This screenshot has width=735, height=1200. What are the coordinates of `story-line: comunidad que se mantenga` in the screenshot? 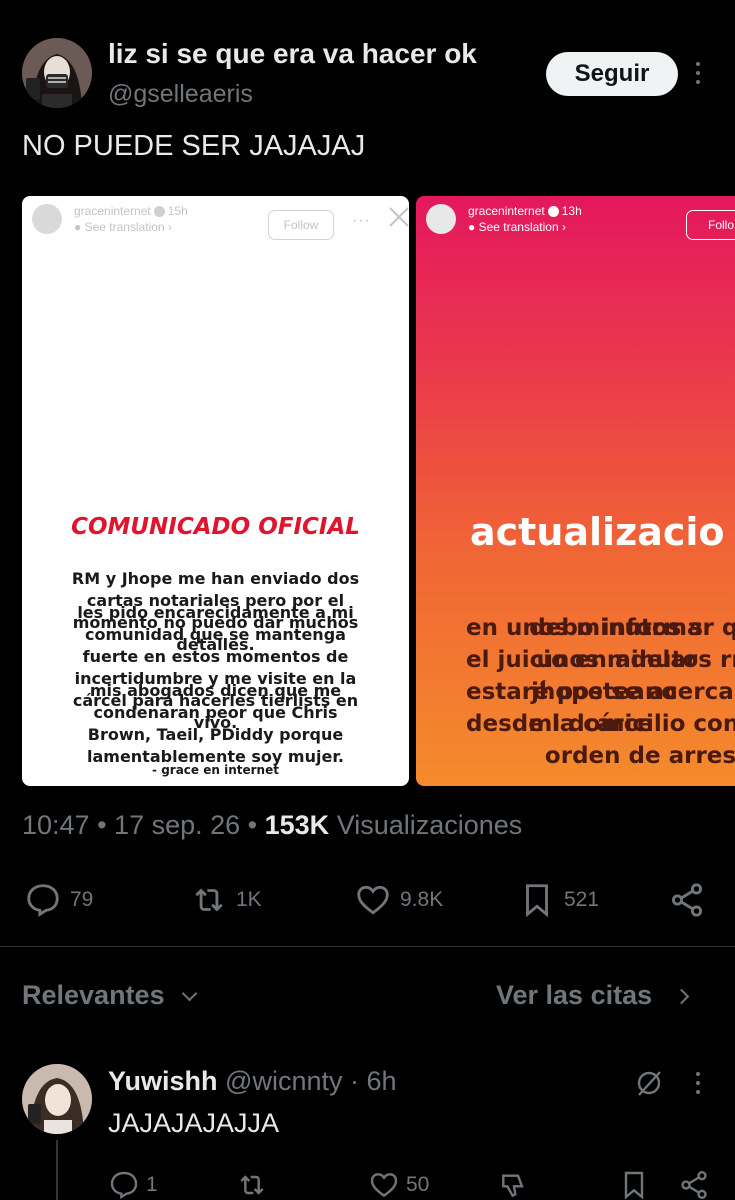 It's located at (215, 634).